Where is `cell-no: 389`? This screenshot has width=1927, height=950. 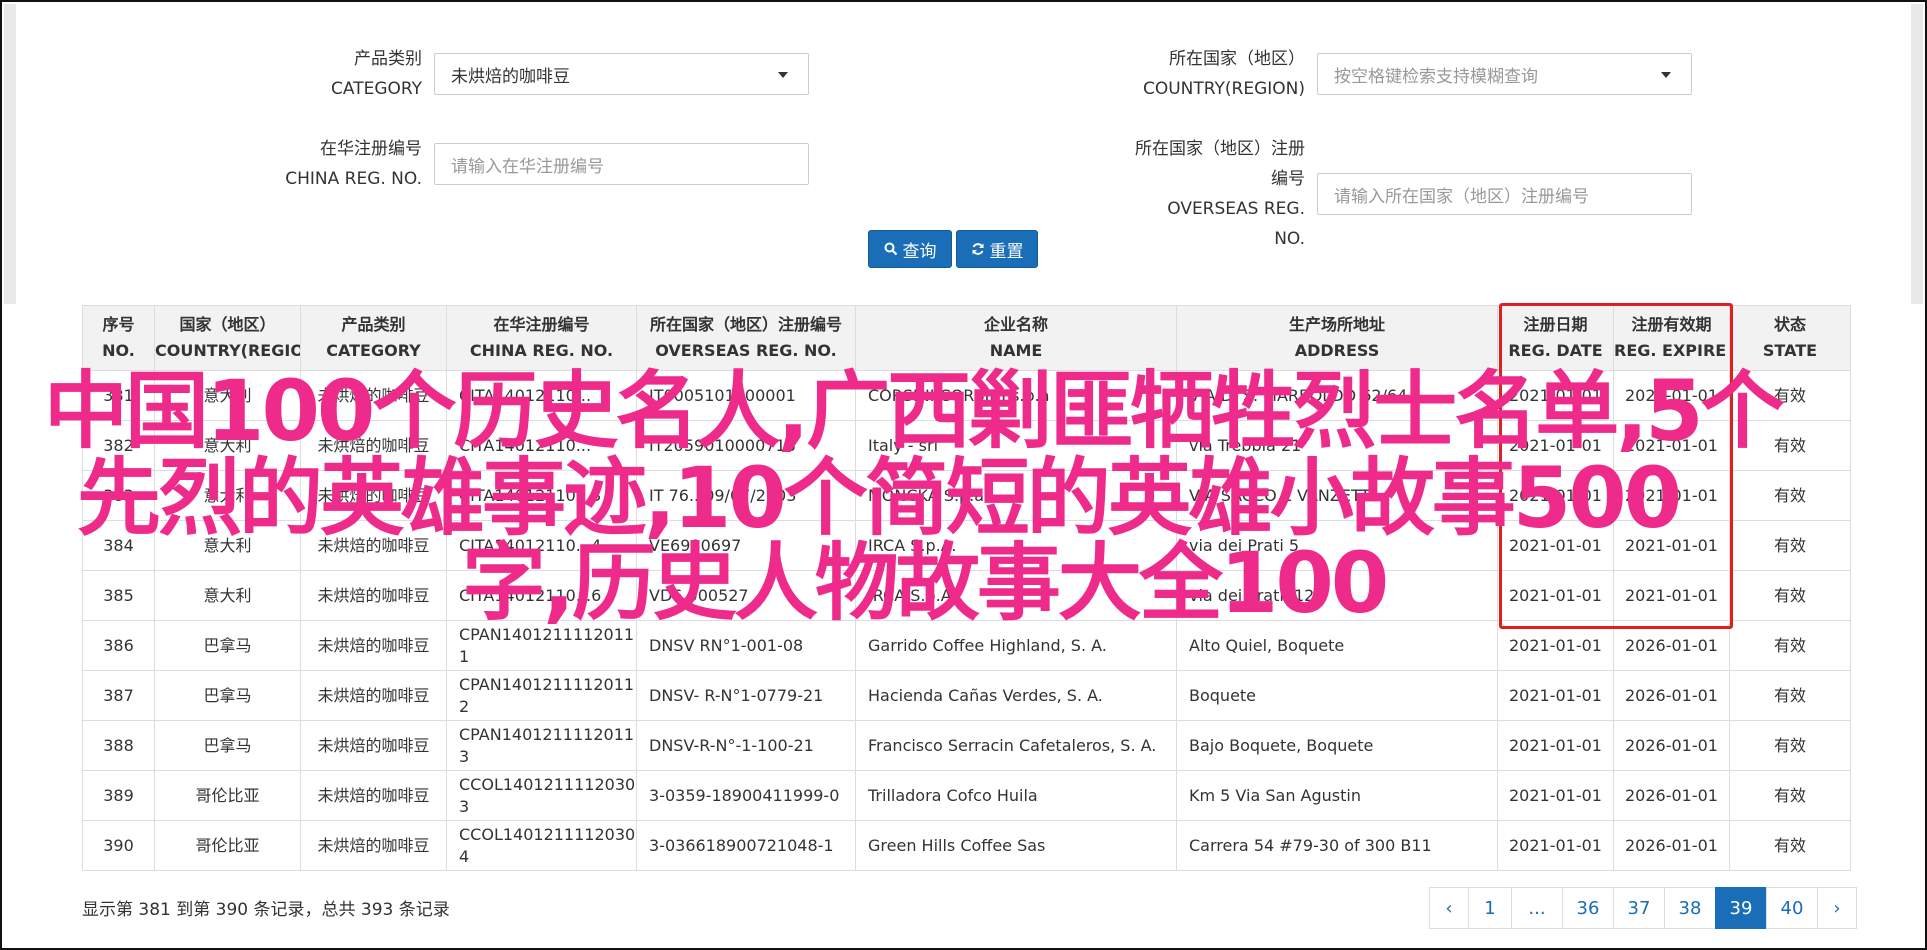
cell-no: 389 is located at coordinates (118, 795).